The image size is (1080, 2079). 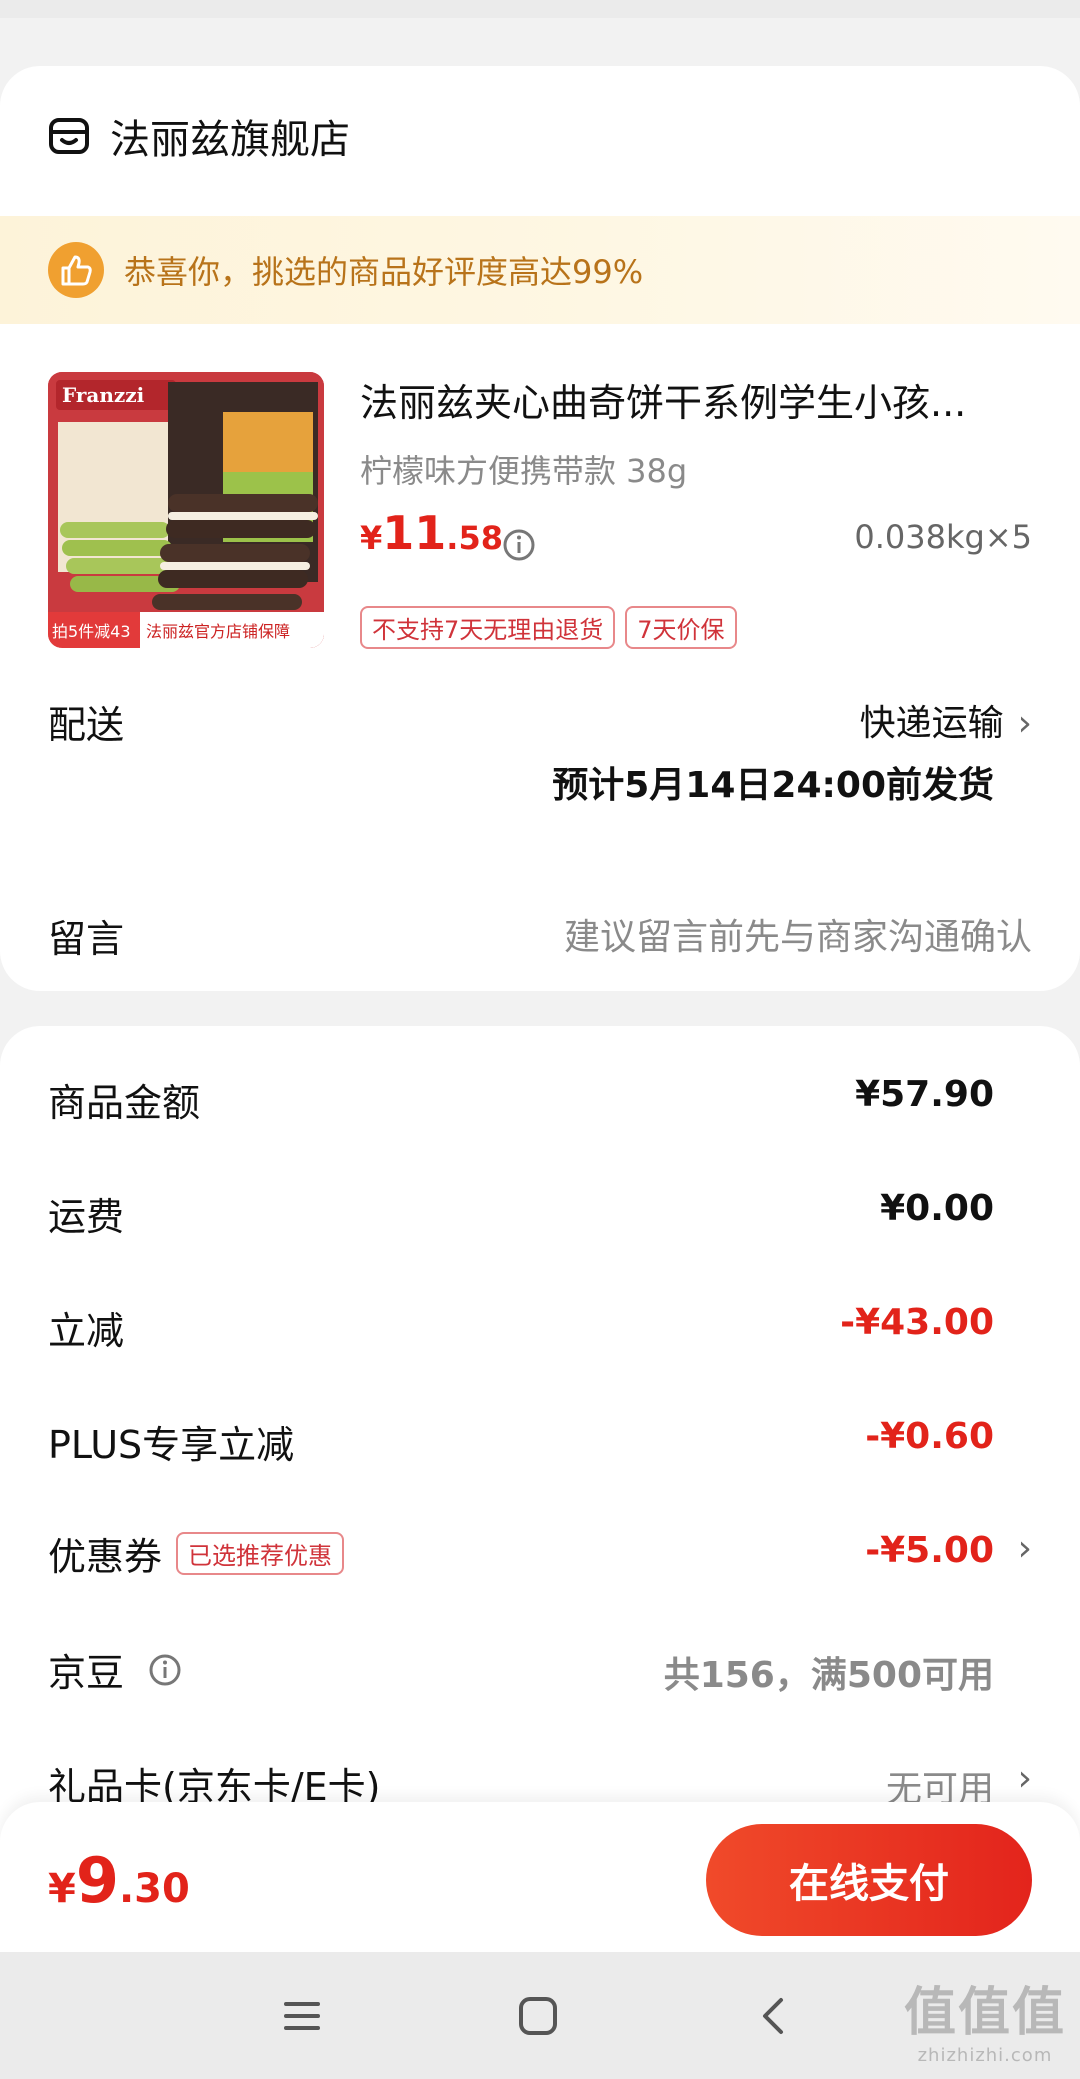 What do you see at coordinates (772, 2016) in the screenshot?
I see `back-icon` at bounding box center [772, 2016].